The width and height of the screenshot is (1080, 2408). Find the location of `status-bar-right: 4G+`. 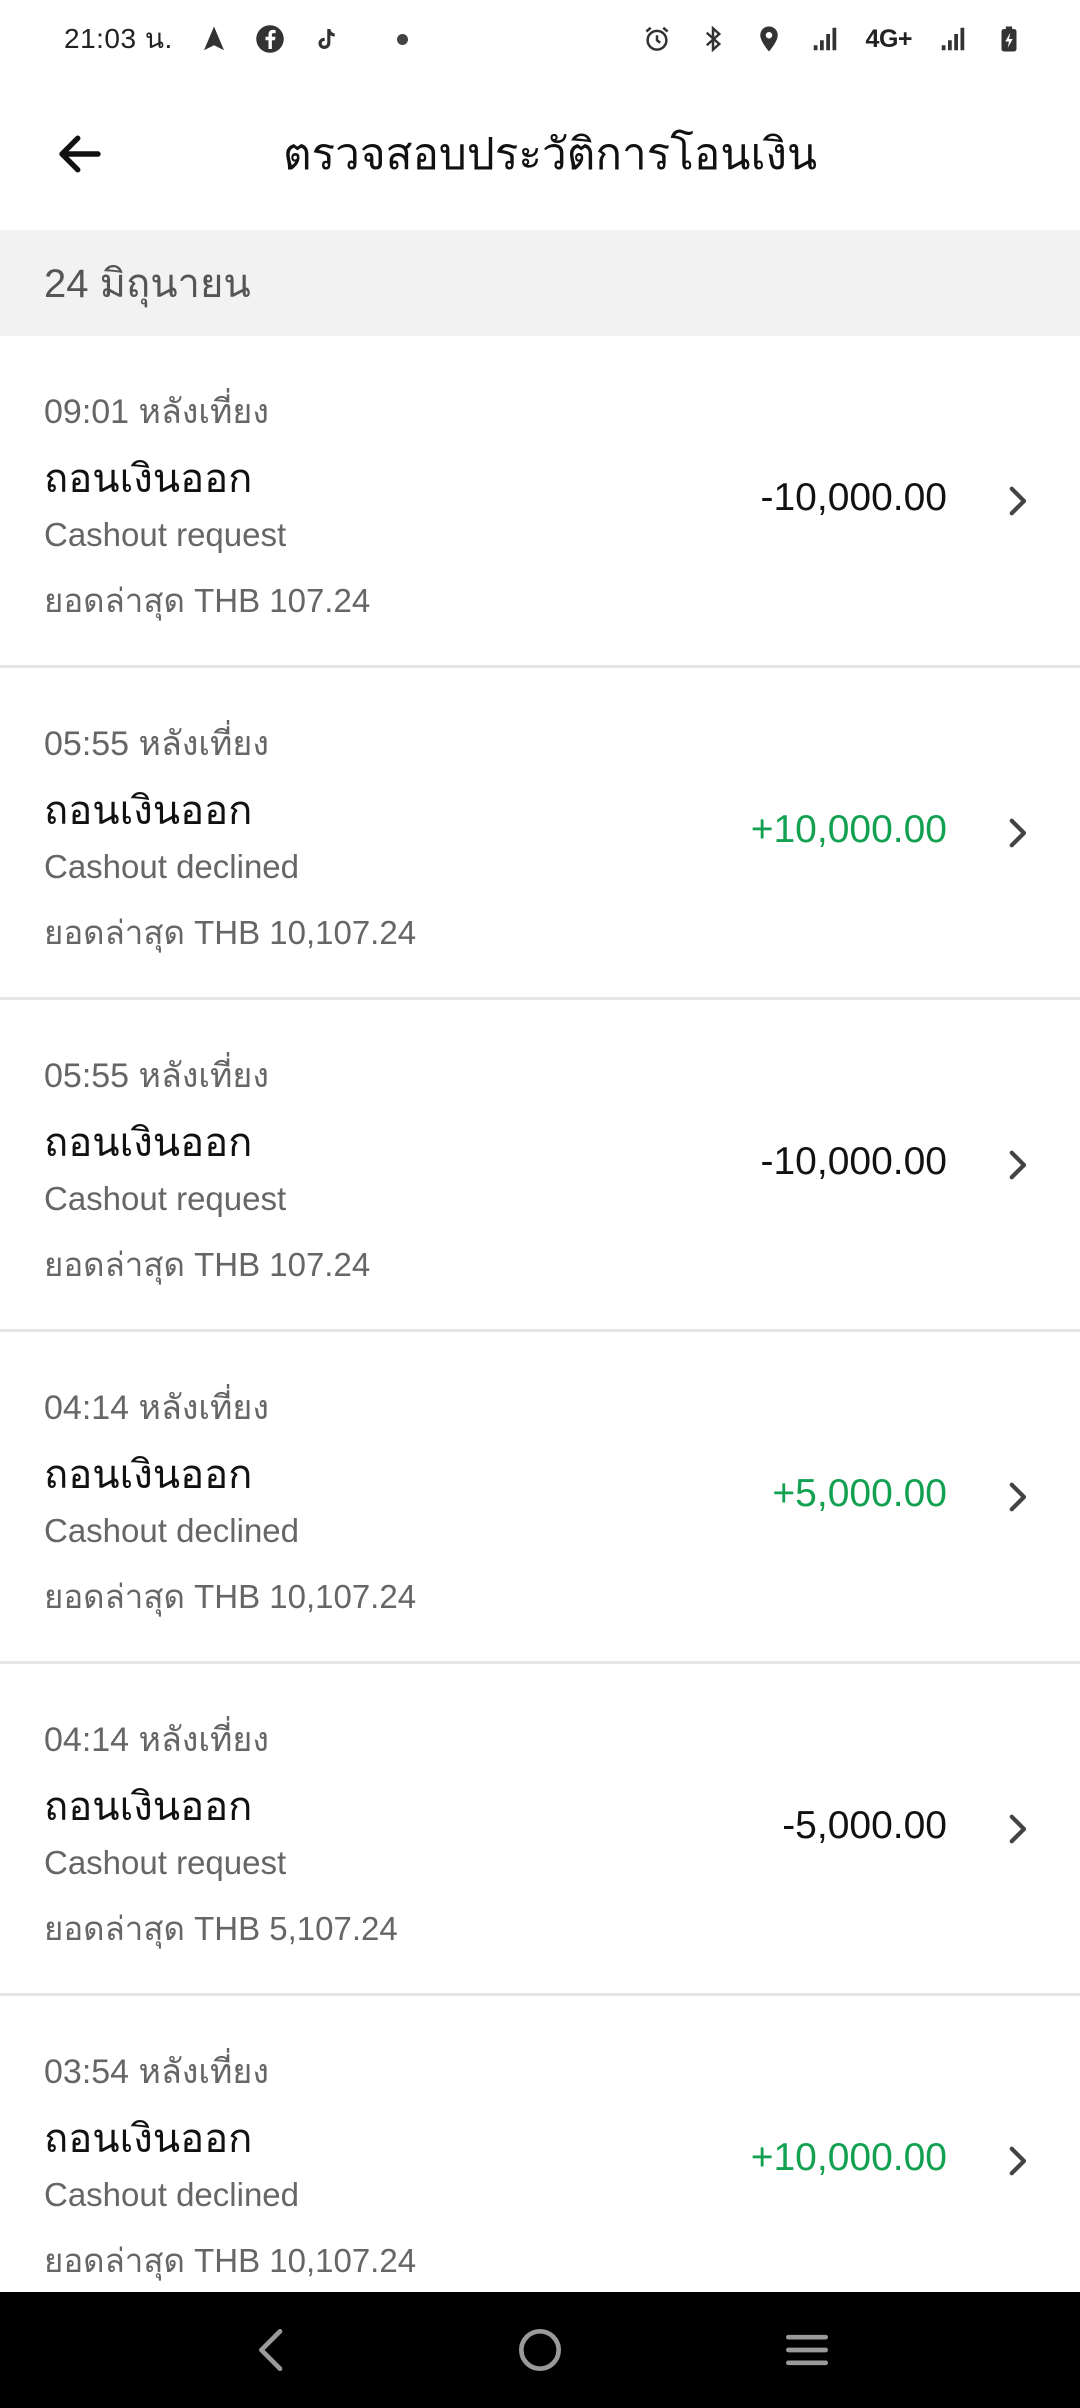

status-bar-right: 4G+ is located at coordinates (833, 39).